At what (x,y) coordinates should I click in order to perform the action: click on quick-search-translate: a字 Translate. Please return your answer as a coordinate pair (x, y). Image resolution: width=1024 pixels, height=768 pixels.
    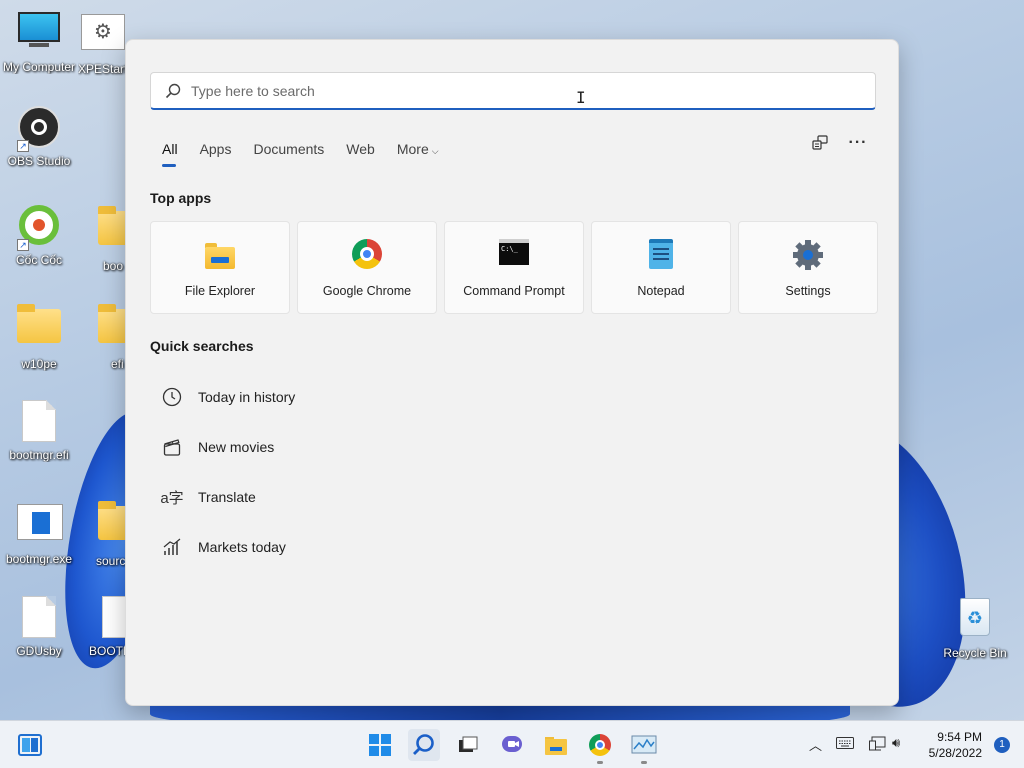
    Looking at the image, I should click on (350, 497).